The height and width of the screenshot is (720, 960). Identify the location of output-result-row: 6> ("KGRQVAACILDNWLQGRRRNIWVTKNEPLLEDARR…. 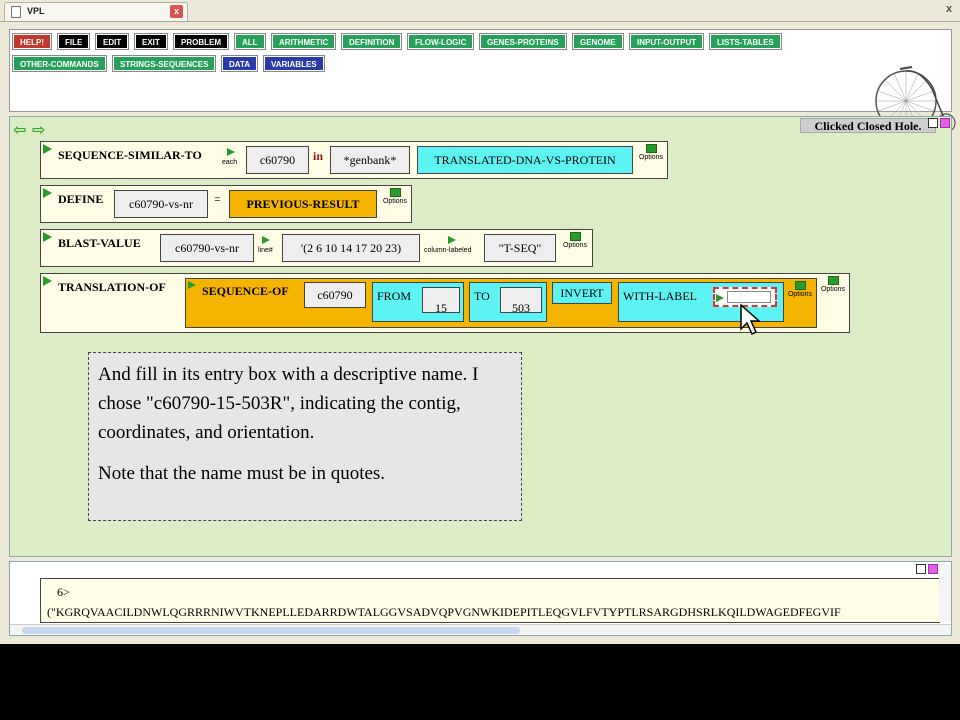
(490, 600).